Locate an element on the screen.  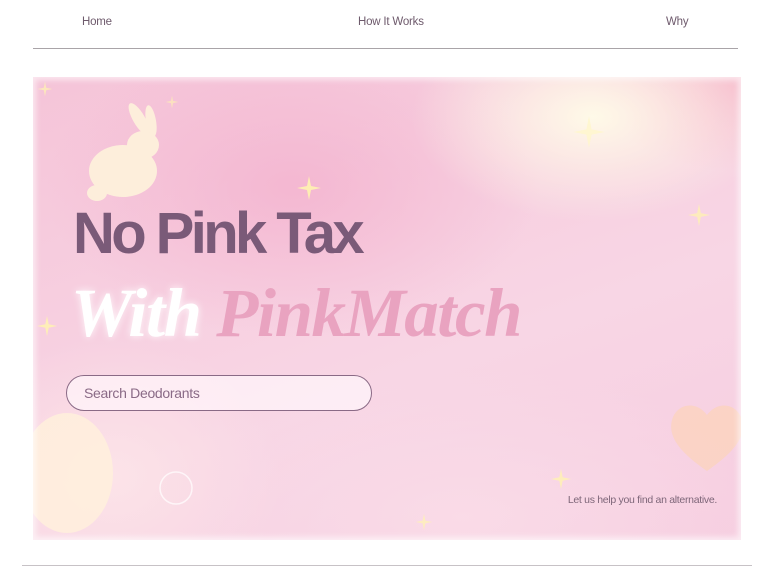
footer-divider is located at coordinates (387, 565).